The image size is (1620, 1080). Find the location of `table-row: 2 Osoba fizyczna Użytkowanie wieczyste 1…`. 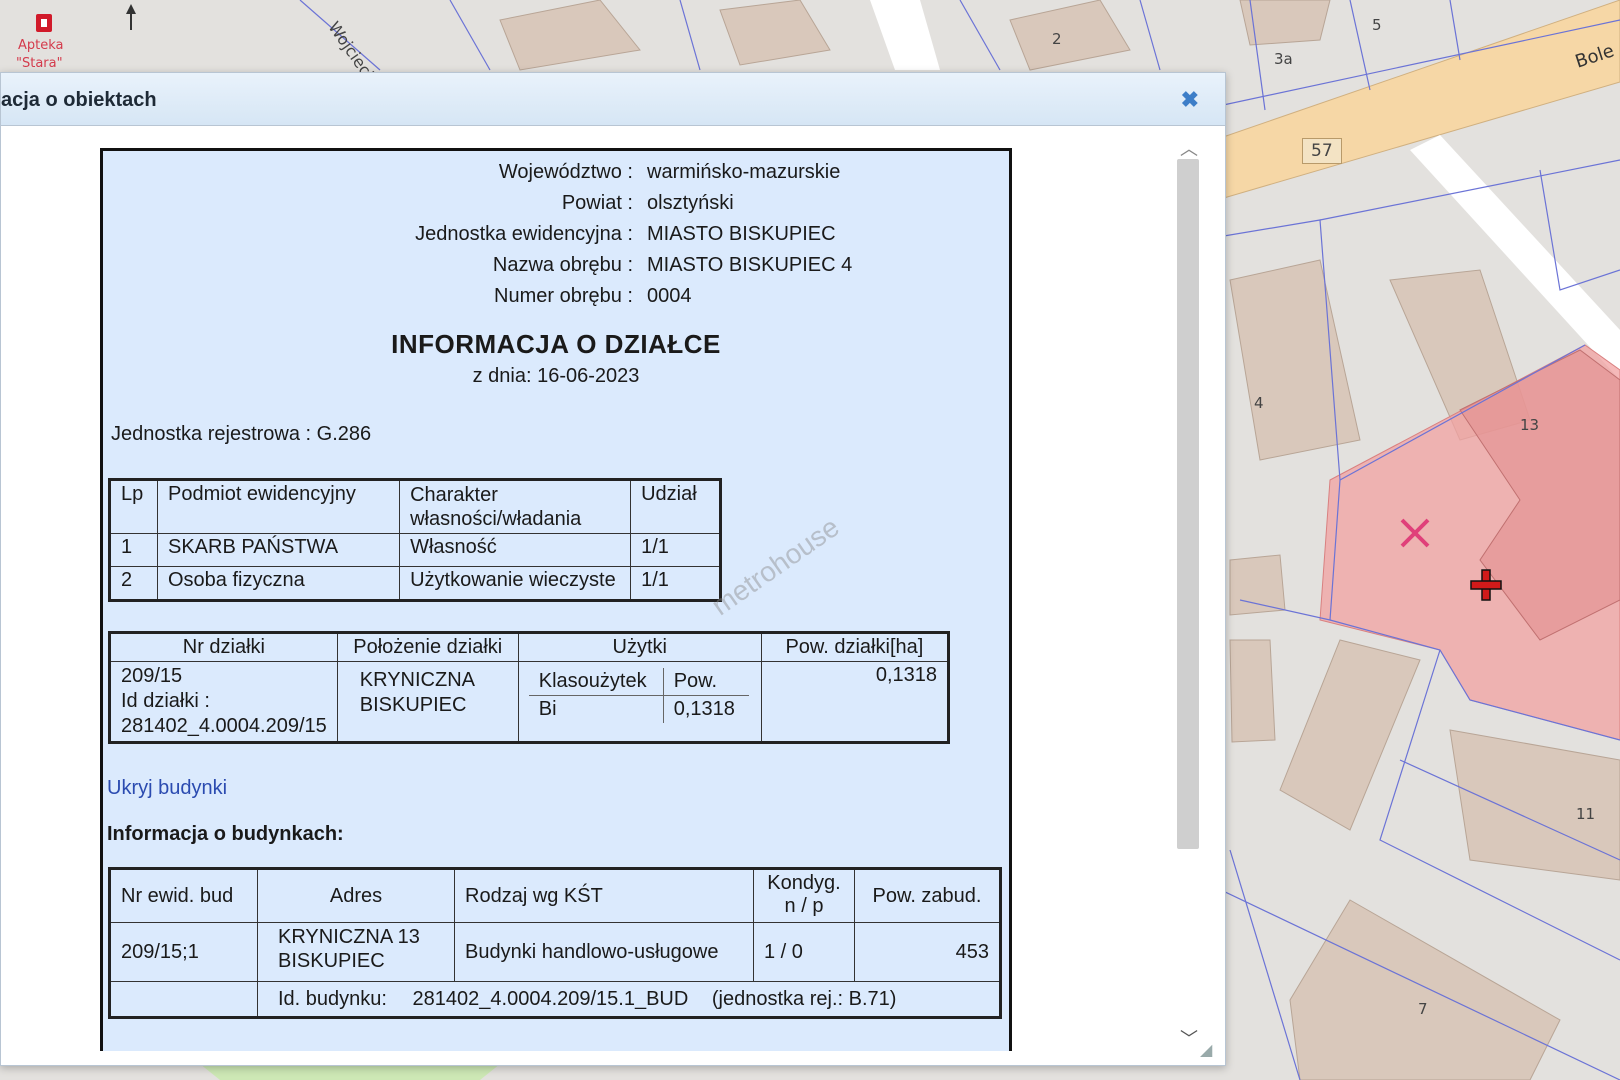

table-row: 2 Osoba fizyczna Użytkowanie wieczyste 1… is located at coordinates (415, 583).